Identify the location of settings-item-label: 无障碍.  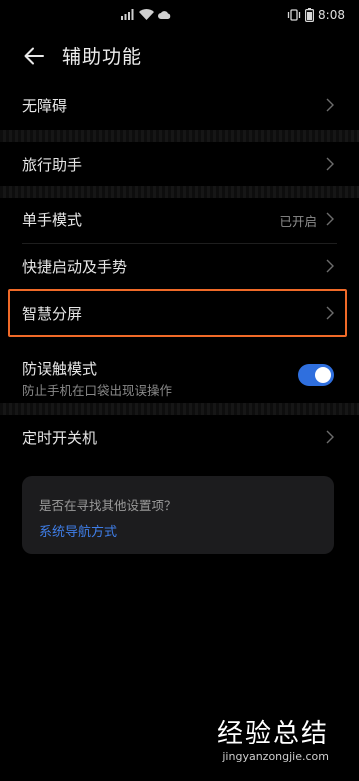
(45, 106).